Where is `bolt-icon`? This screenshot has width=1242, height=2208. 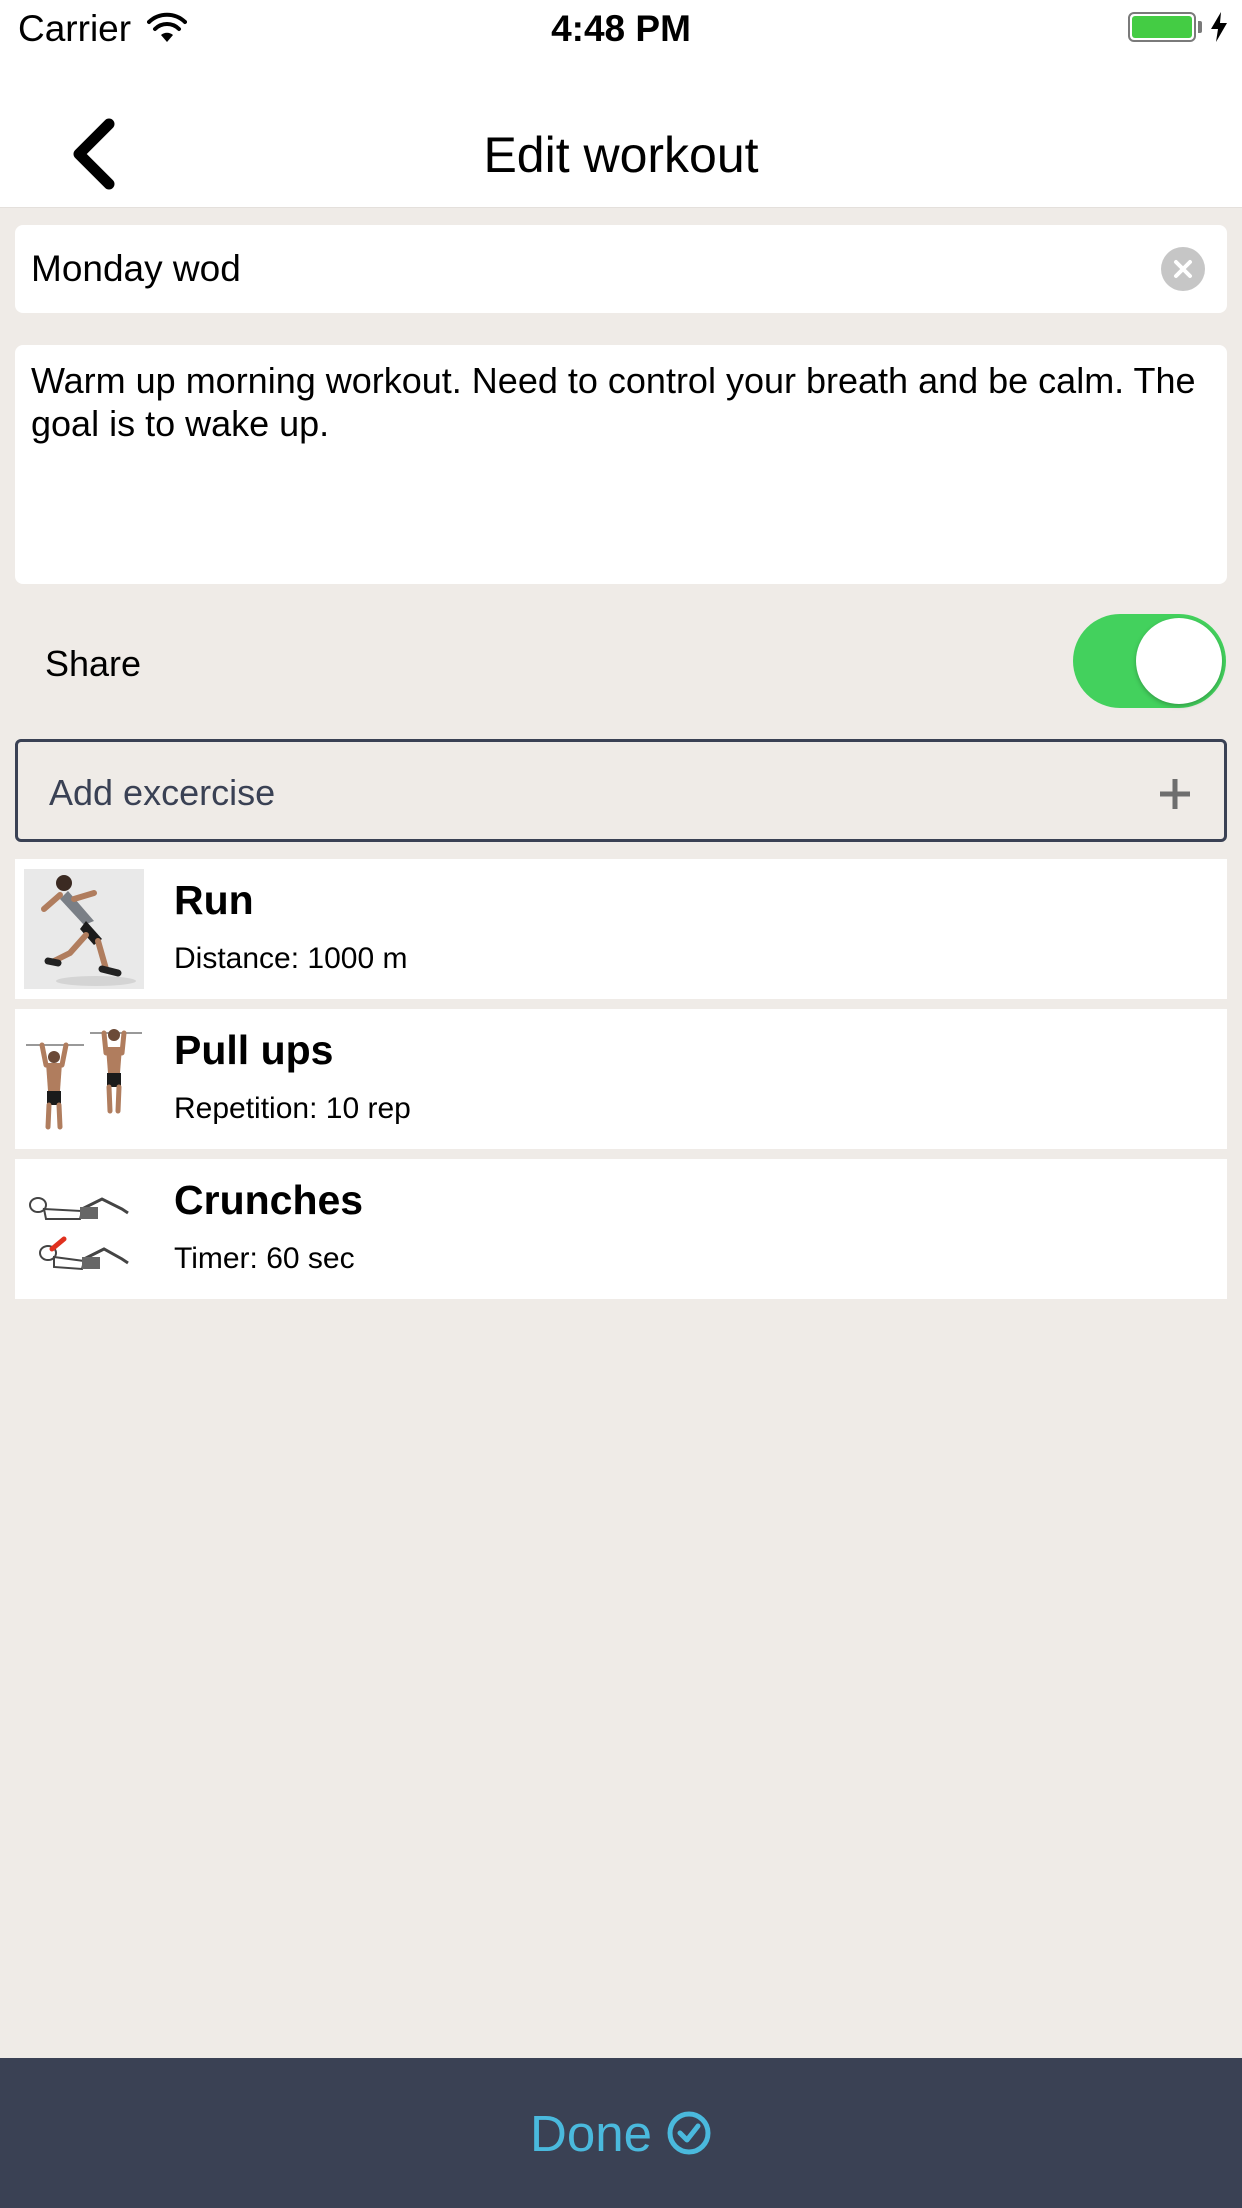 bolt-icon is located at coordinates (1219, 27).